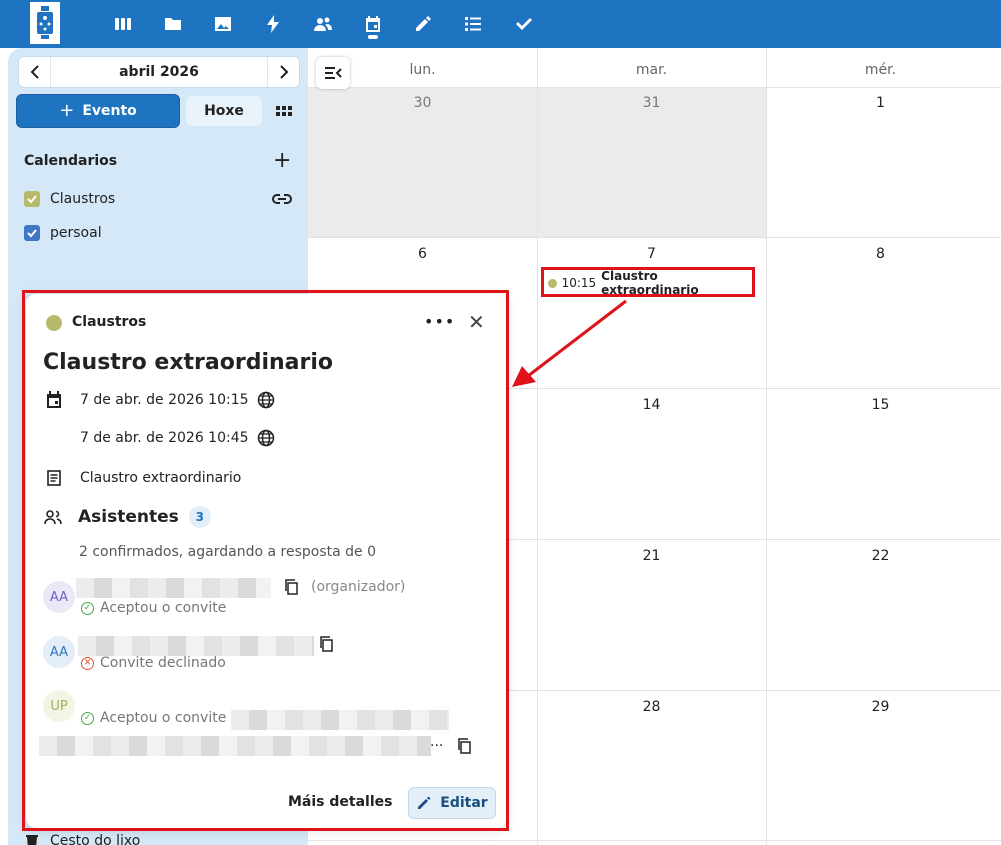  I want to click on trash-label: Cesto do lixo, so click(95, 839).